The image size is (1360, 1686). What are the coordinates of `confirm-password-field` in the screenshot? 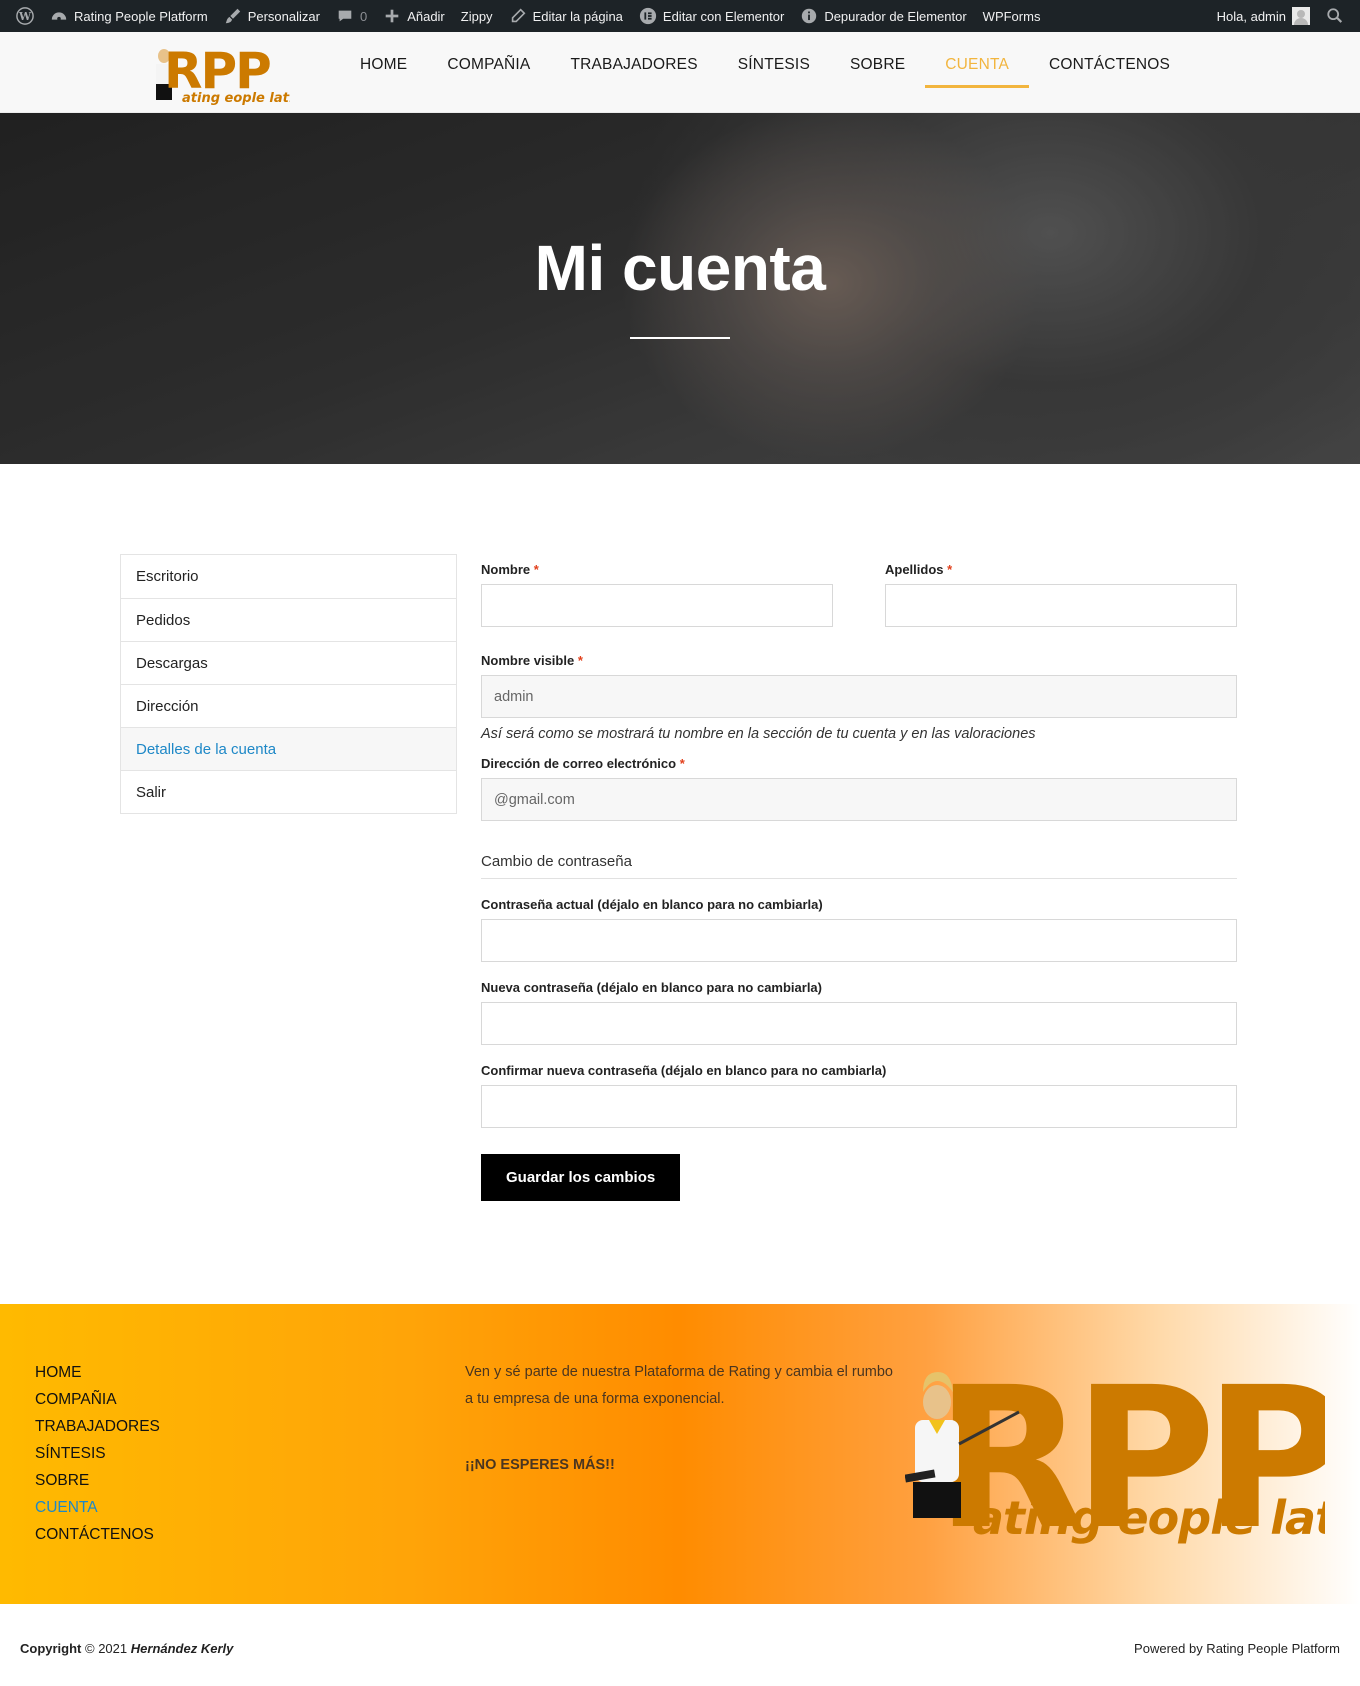 It's located at (859, 1106).